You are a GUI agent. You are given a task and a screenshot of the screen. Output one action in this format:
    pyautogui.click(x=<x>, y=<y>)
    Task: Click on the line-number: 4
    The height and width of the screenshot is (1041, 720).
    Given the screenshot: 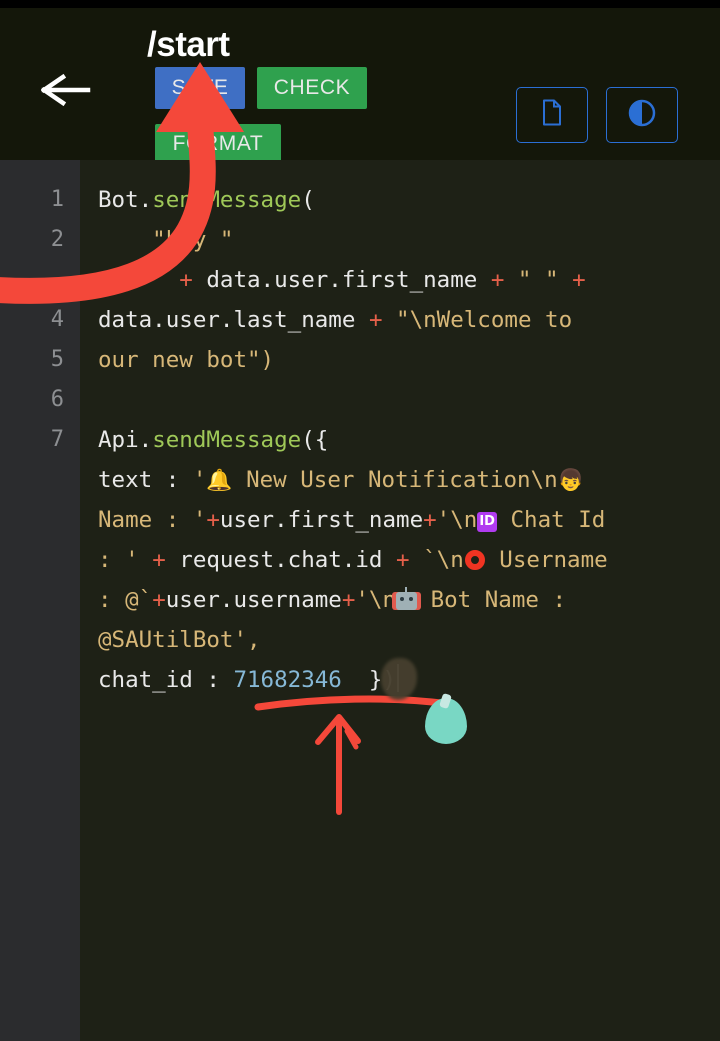 What is the action you would take?
    pyautogui.click(x=57, y=319)
    